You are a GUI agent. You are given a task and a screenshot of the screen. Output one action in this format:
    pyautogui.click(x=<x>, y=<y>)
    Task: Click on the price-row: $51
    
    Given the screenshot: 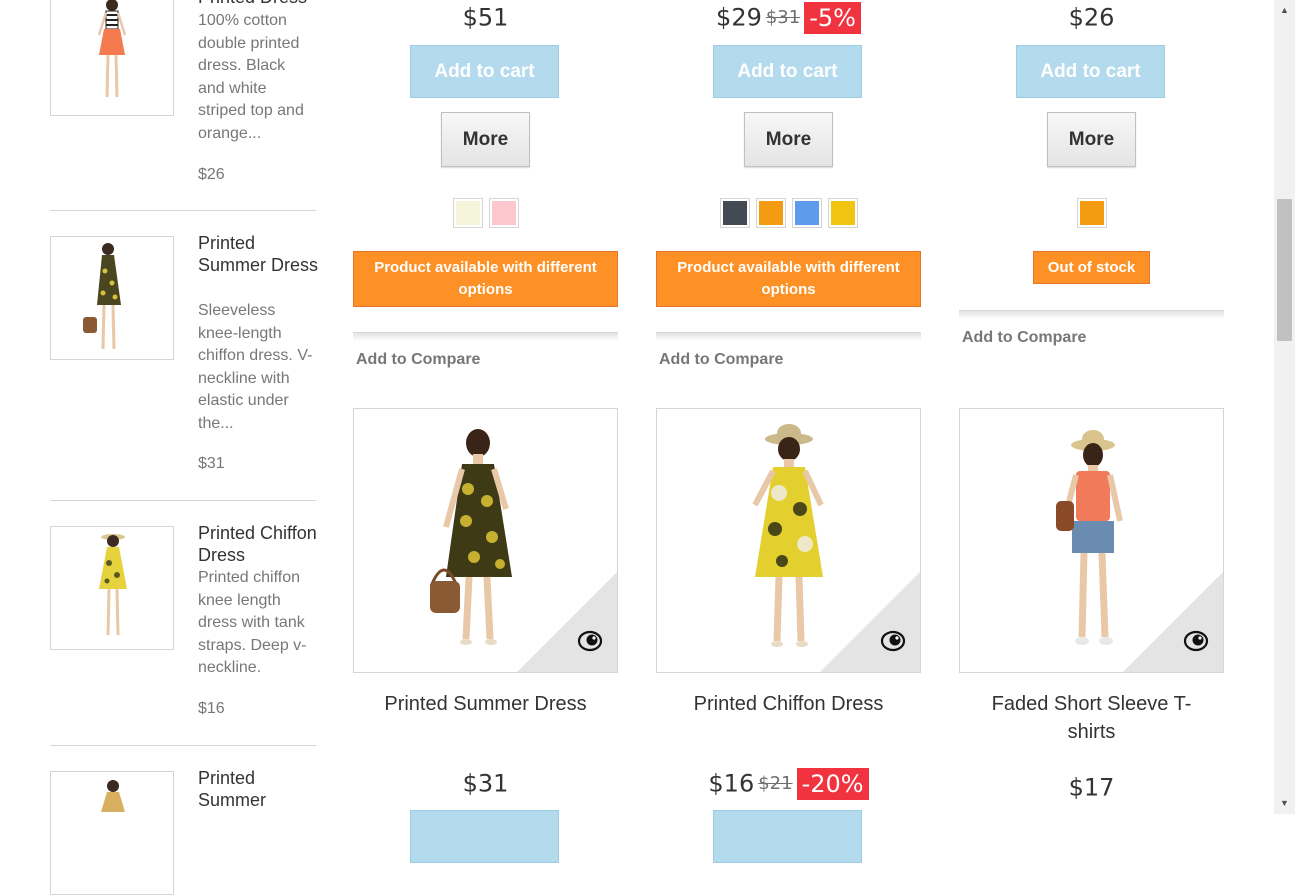 What is the action you would take?
    pyautogui.click(x=485, y=17)
    